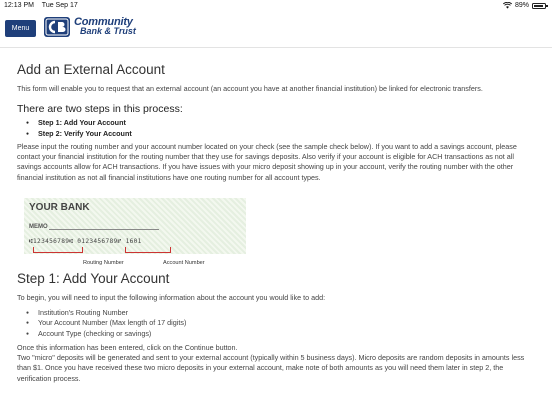 The width and height of the screenshot is (552, 414). I want to click on status-time: 12:13 PM, so click(19, 5).